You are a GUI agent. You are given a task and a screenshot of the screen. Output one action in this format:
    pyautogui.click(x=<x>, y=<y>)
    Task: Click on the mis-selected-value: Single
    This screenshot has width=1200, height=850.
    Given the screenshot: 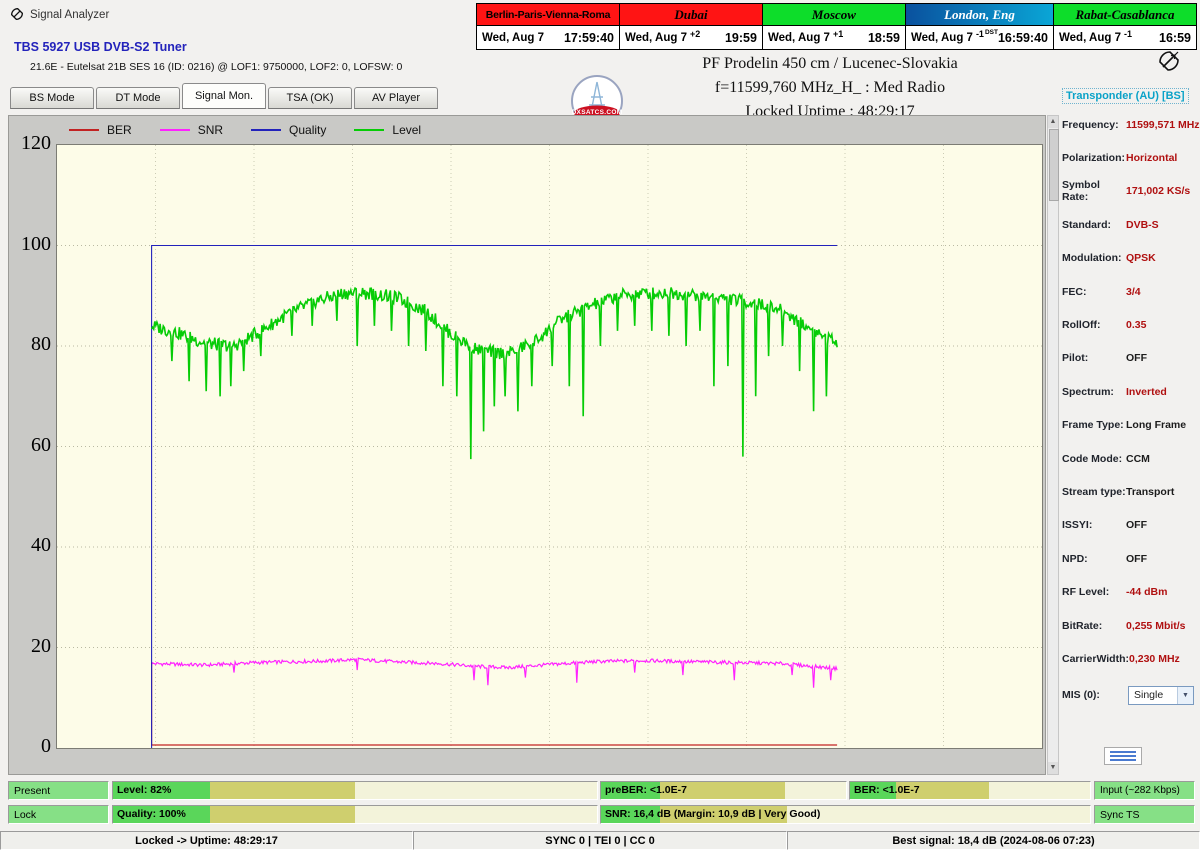 What is the action you would take?
    pyautogui.click(x=1149, y=695)
    